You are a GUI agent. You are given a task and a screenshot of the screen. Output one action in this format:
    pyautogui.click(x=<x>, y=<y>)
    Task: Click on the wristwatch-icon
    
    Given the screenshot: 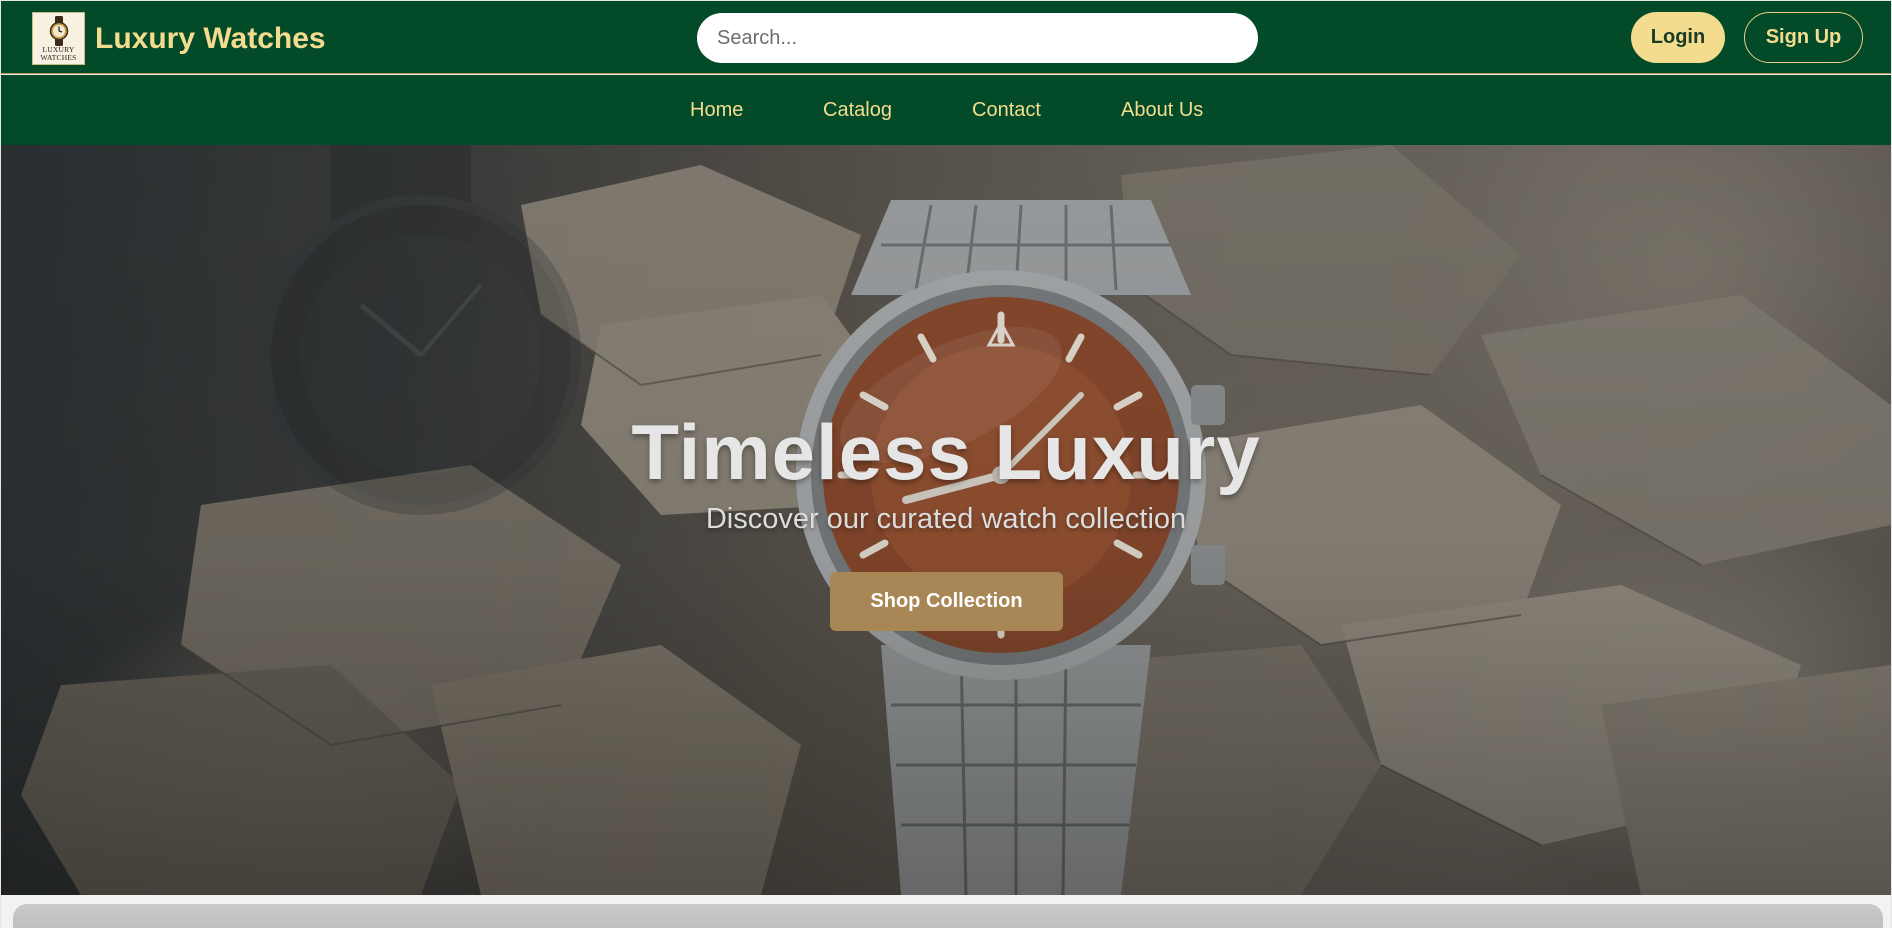 What is the action you would take?
    pyautogui.click(x=58, y=31)
    